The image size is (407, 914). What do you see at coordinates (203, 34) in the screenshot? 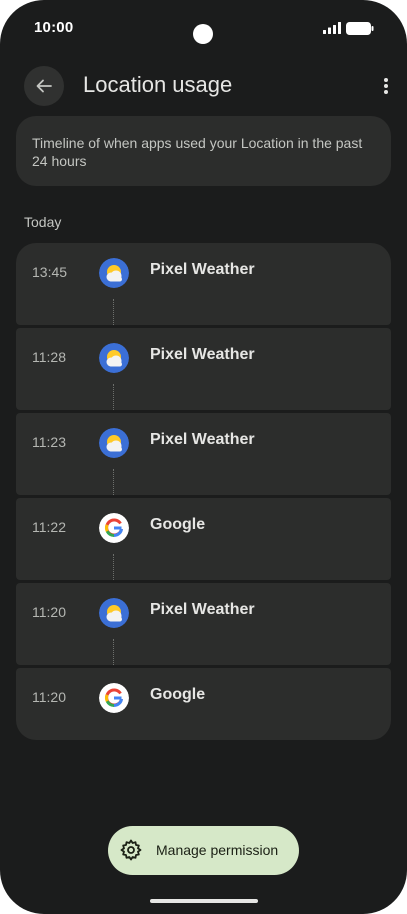
I see `camera-cutout` at bounding box center [203, 34].